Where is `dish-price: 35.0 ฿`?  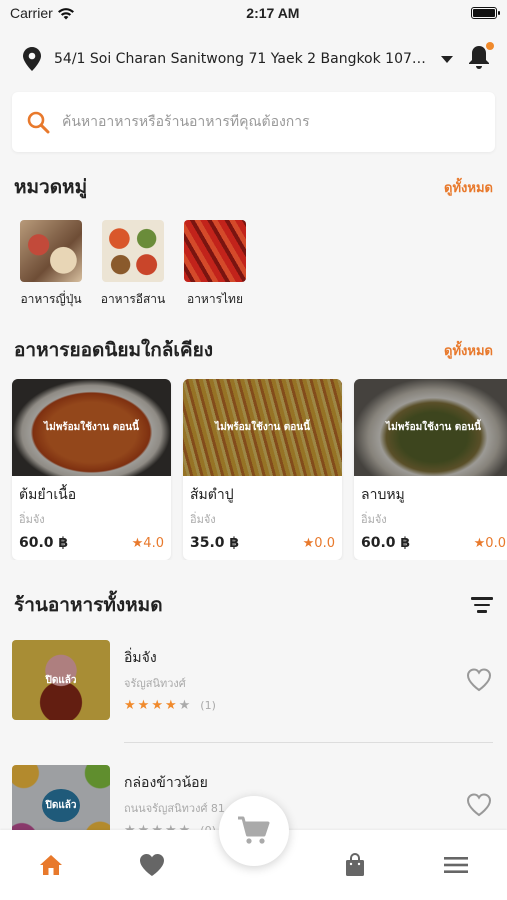 dish-price: 35.0 ฿ is located at coordinates (215, 543).